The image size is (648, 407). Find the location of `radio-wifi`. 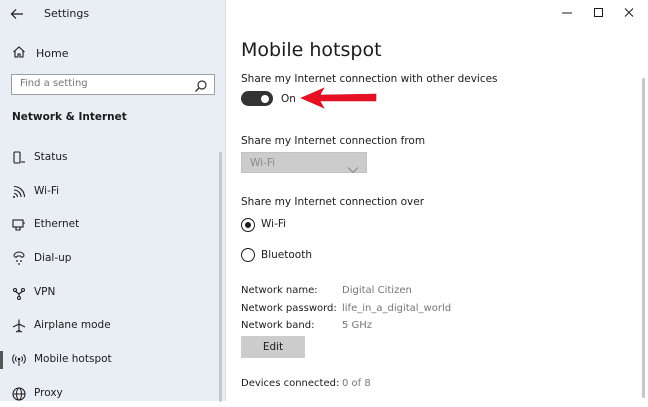

radio-wifi is located at coordinates (248, 225).